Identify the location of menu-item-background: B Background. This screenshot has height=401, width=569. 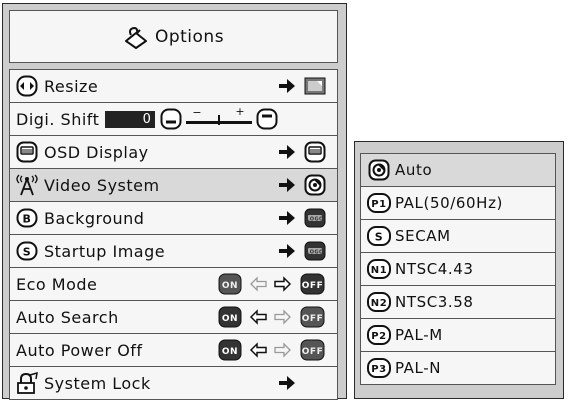
(173, 218).